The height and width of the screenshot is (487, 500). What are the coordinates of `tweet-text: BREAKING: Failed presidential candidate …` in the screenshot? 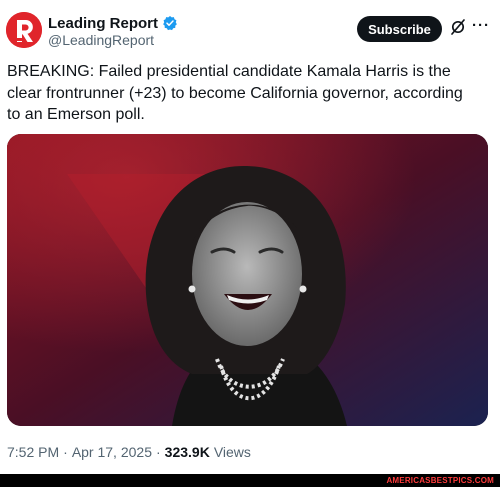 It's located at (235, 93).